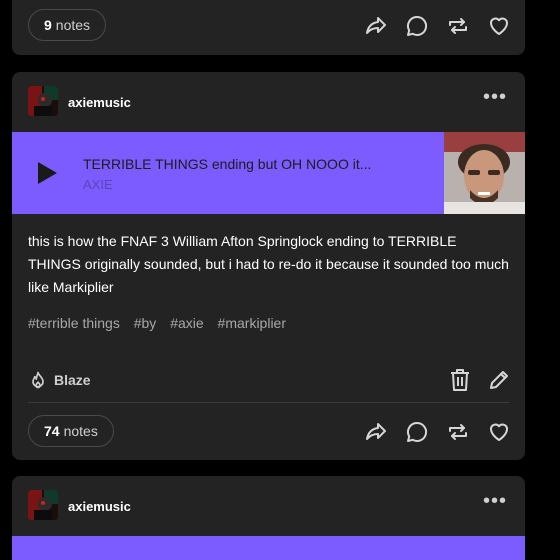 The image size is (560, 560). I want to click on notes-button: 74 notes, so click(71, 431).